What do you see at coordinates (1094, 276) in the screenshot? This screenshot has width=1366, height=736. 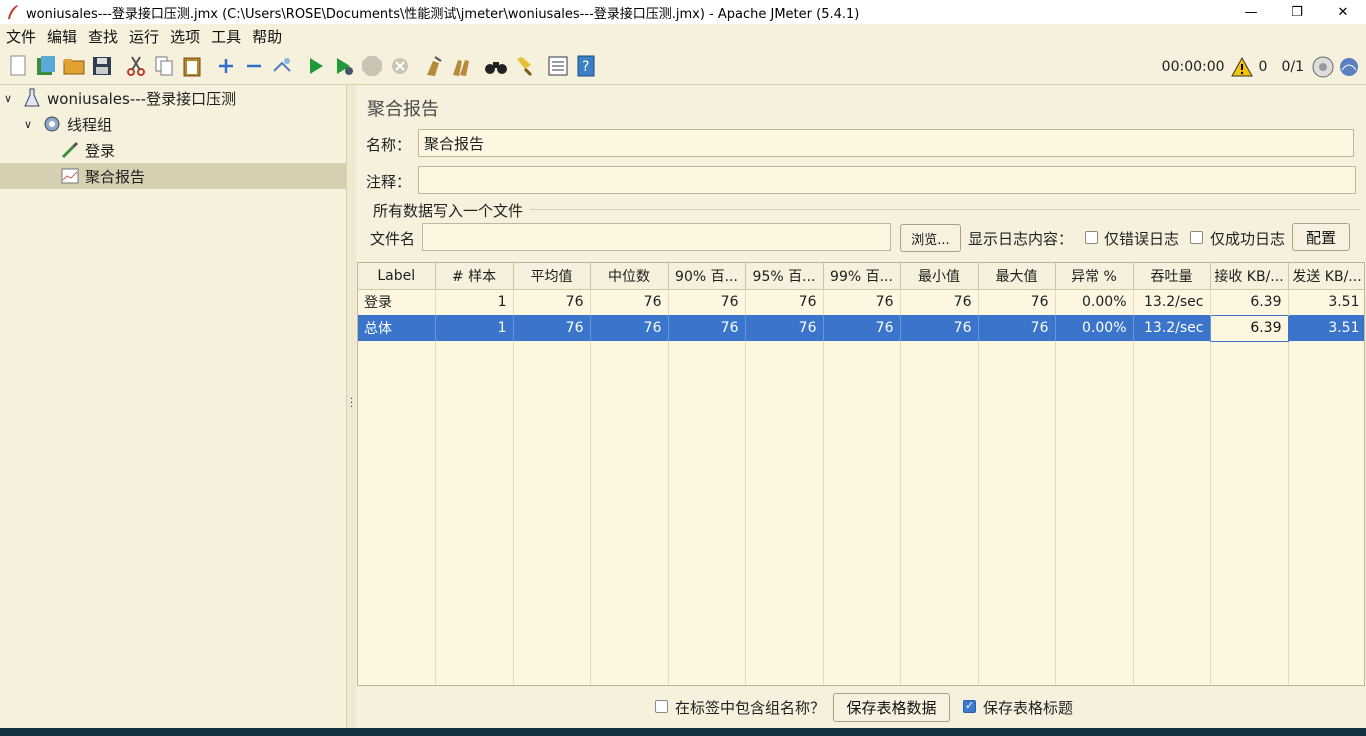 I see `column-header: 异常 %` at bounding box center [1094, 276].